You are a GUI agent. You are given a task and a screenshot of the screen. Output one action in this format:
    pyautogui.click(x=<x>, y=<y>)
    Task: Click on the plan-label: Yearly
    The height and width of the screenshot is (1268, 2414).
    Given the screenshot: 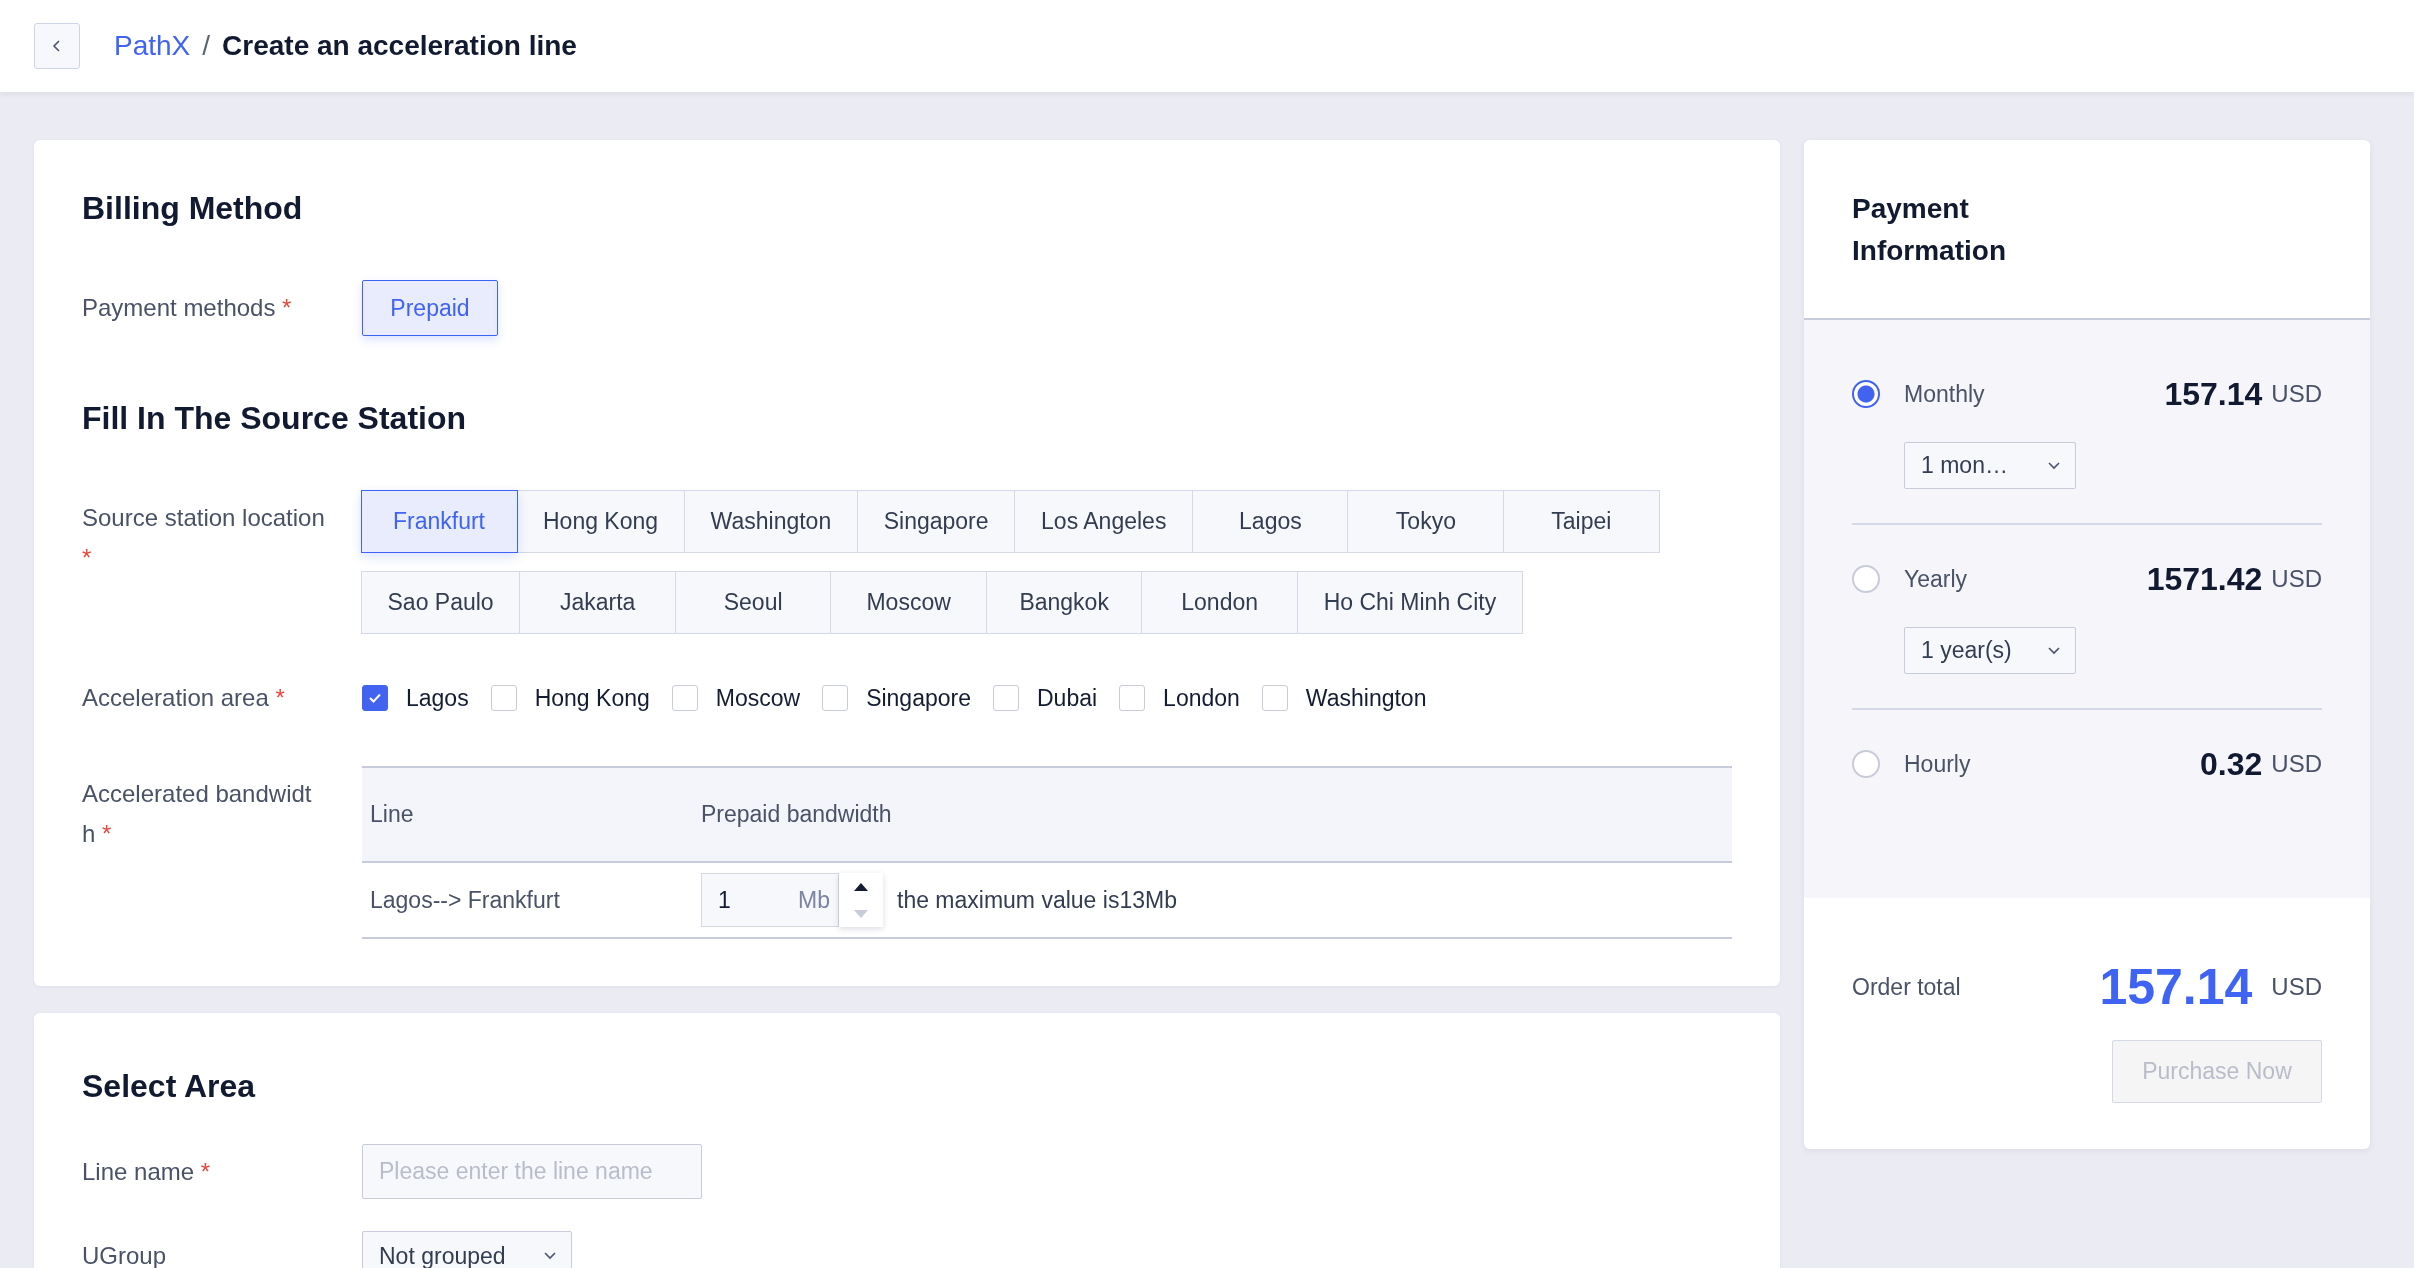 What is the action you would take?
    pyautogui.click(x=1936, y=579)
    